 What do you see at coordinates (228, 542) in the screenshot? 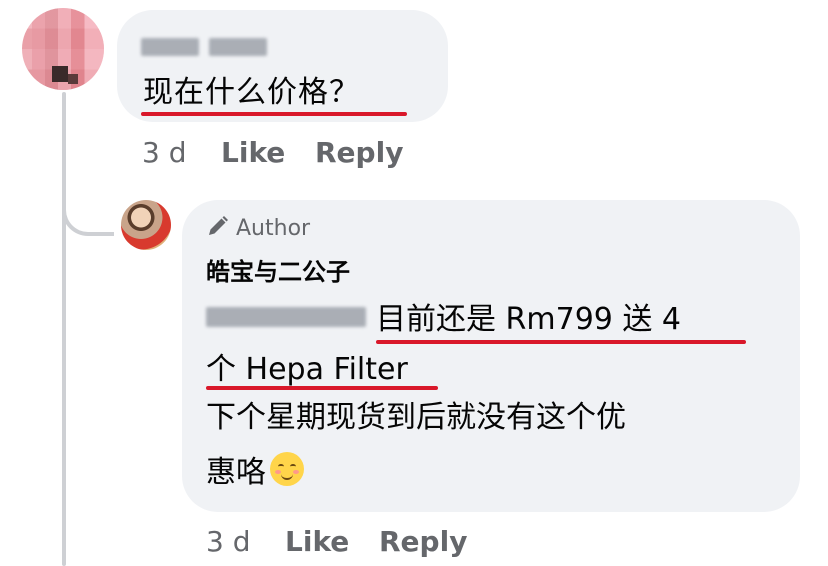
I see `reply-timestamp: 3 d` at bounding box center [228, 542].